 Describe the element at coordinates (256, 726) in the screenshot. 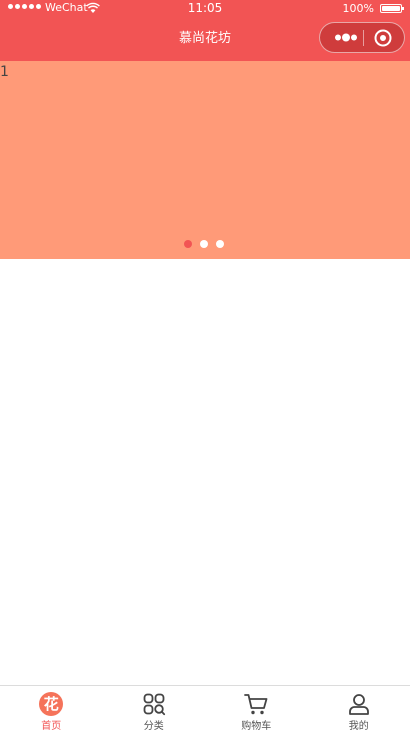

I see `tab-label: 购物车` at that location.